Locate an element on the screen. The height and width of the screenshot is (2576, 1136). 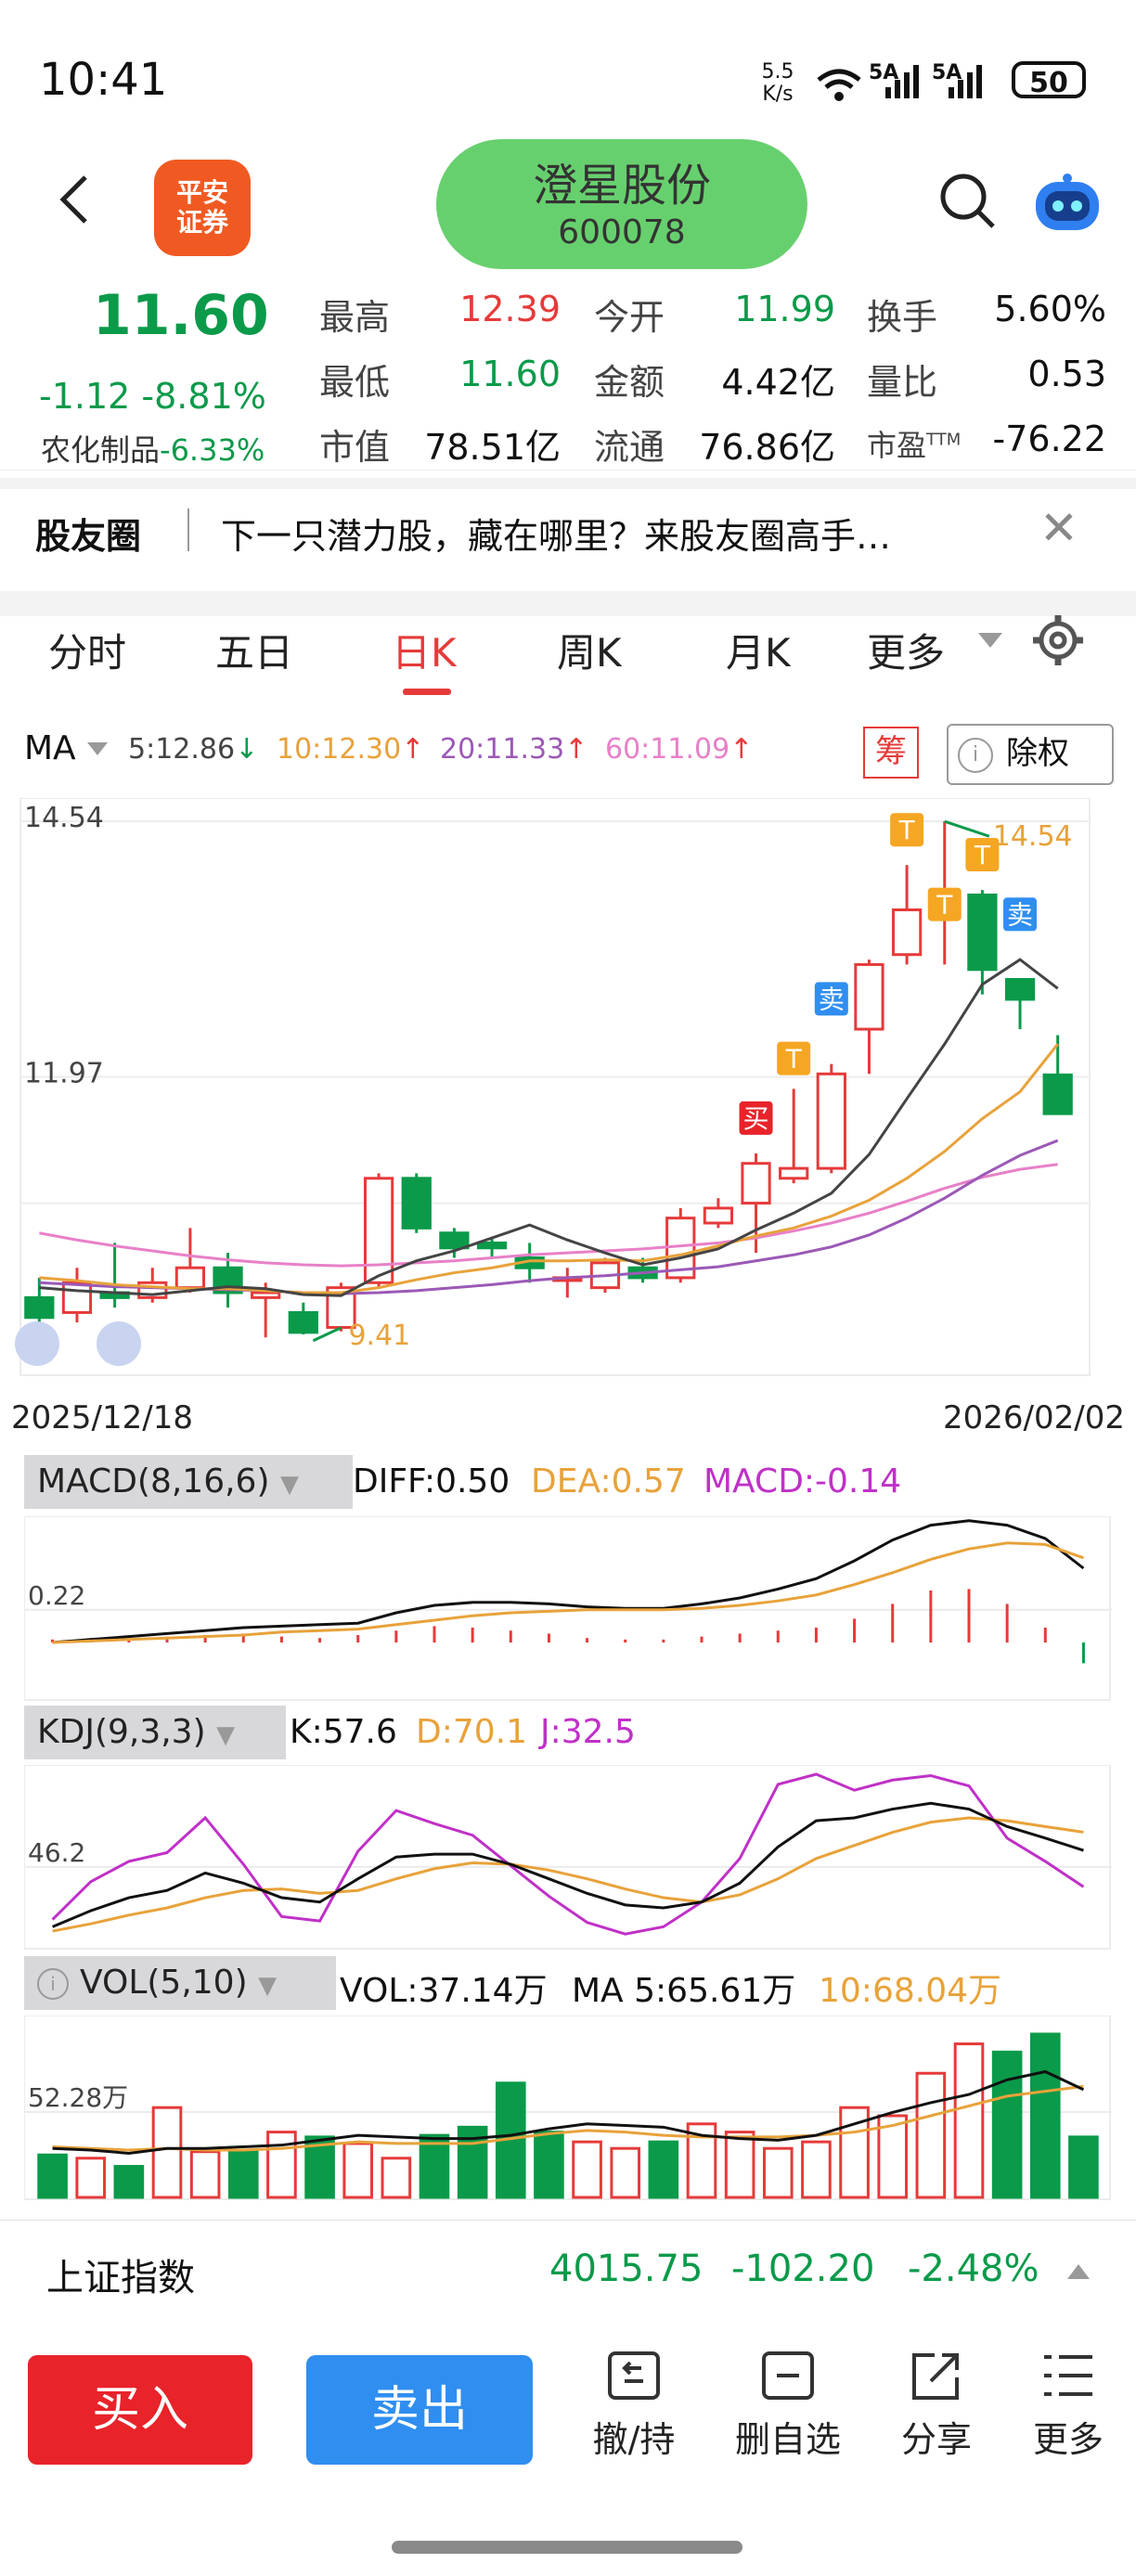
last-price: 11.60 is located at coordinates (181, 315).